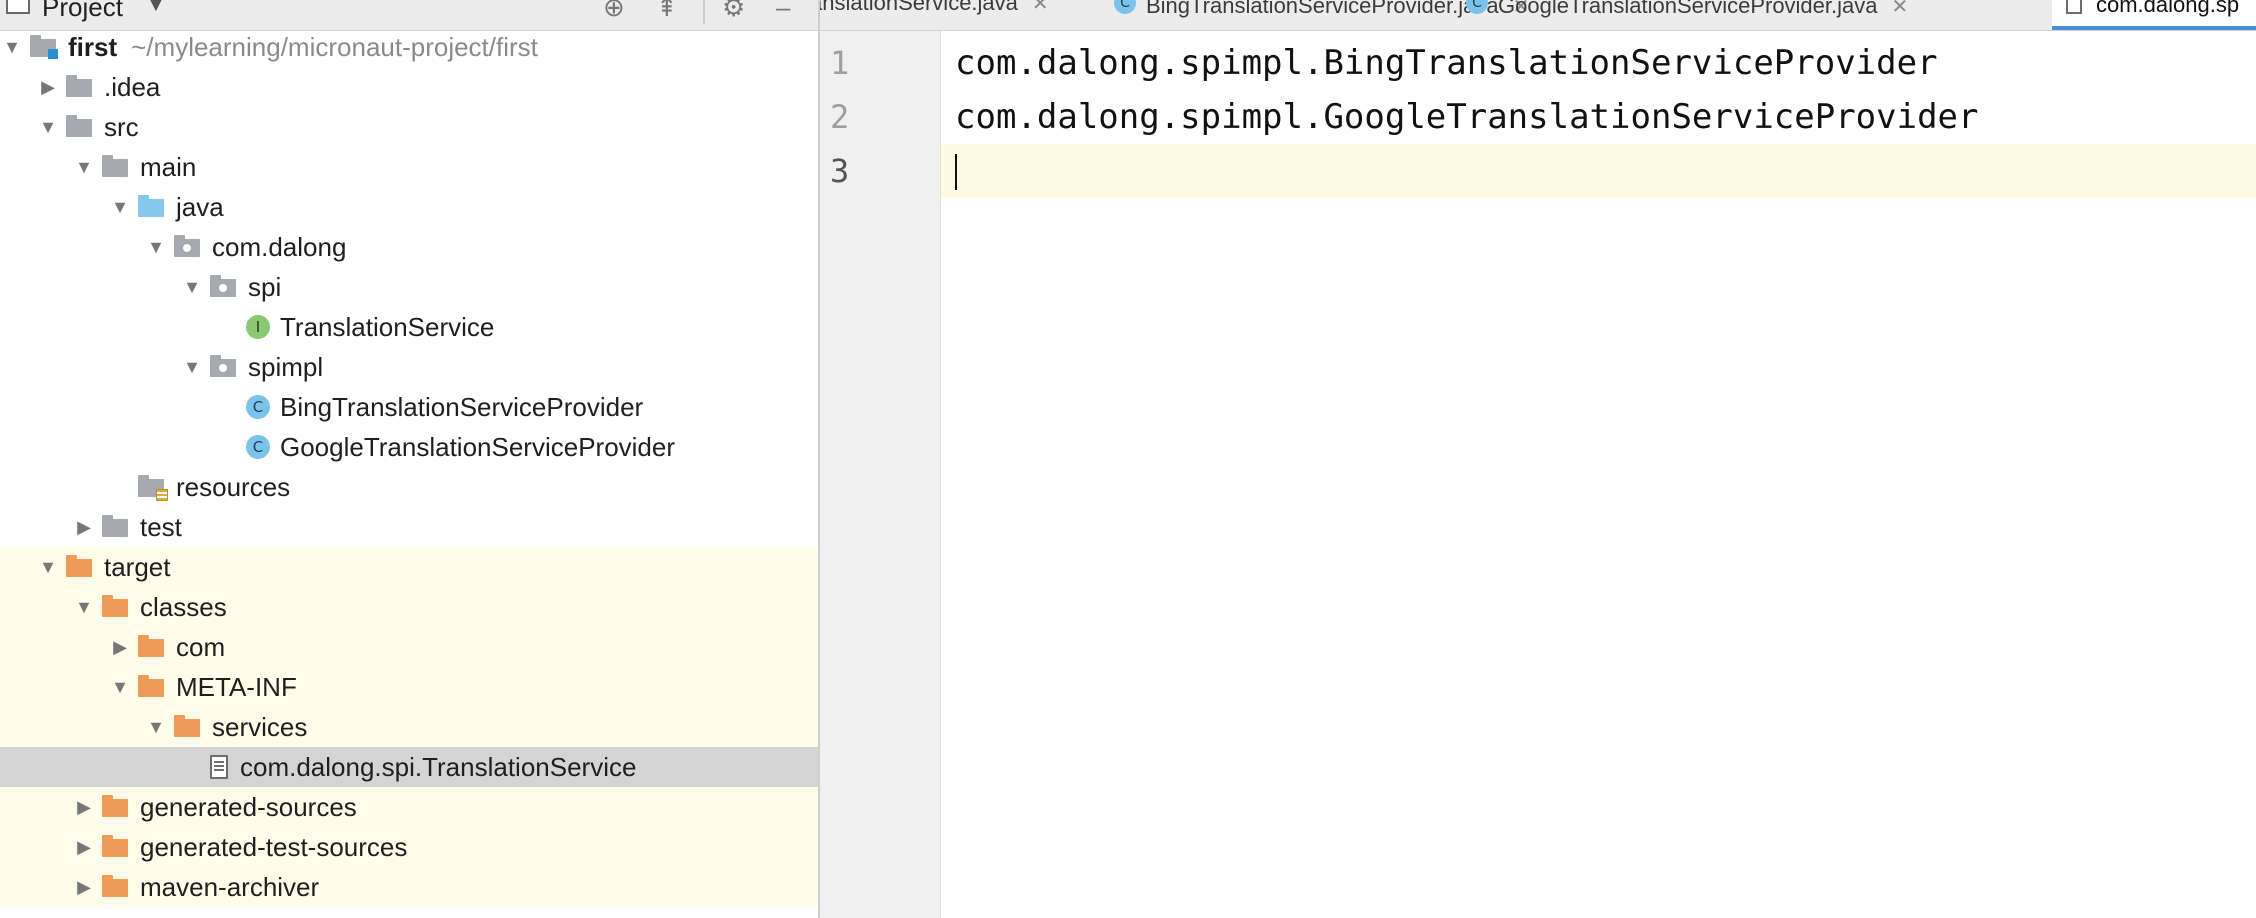 The height and width of the screenshot is (918, 2256). Describe the element at coordinates (236, 687) in the screenshot. I see `tree-item-text: META-INF` at that location.